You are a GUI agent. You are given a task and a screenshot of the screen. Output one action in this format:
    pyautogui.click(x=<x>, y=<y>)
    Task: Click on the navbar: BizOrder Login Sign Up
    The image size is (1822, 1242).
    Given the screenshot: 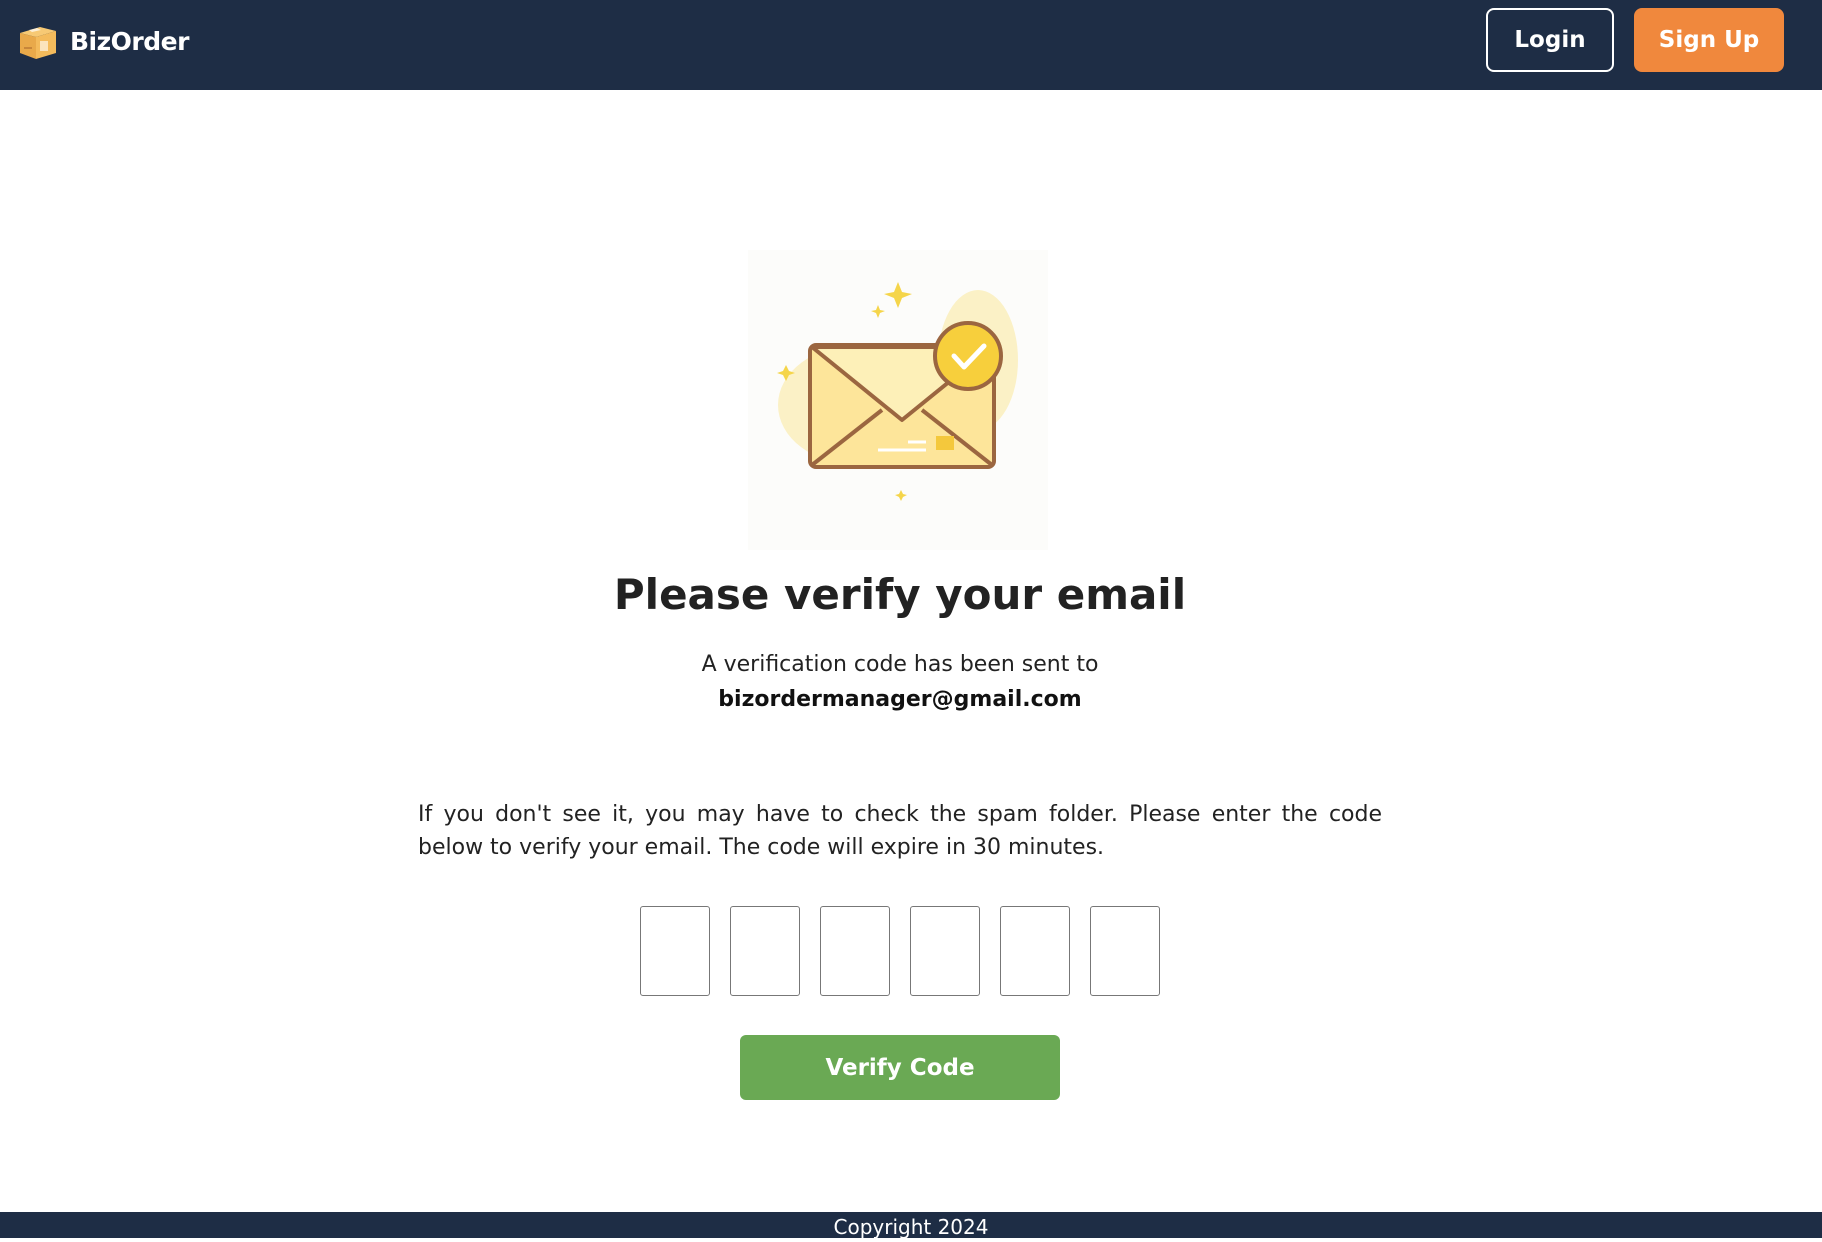 What is the action you would take?
    pyautogui.click(x=911, y=45)
    